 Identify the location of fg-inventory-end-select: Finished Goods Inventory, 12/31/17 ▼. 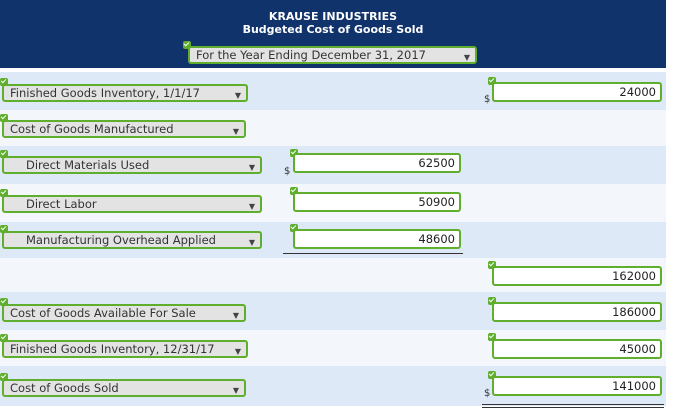
(125, 349).